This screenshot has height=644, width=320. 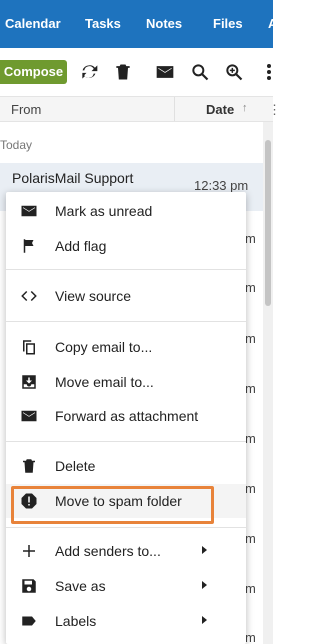 What do you see at coordinates (29, 621) in the screenshot?
I see `label-icon` at bounding box center [29, 621].